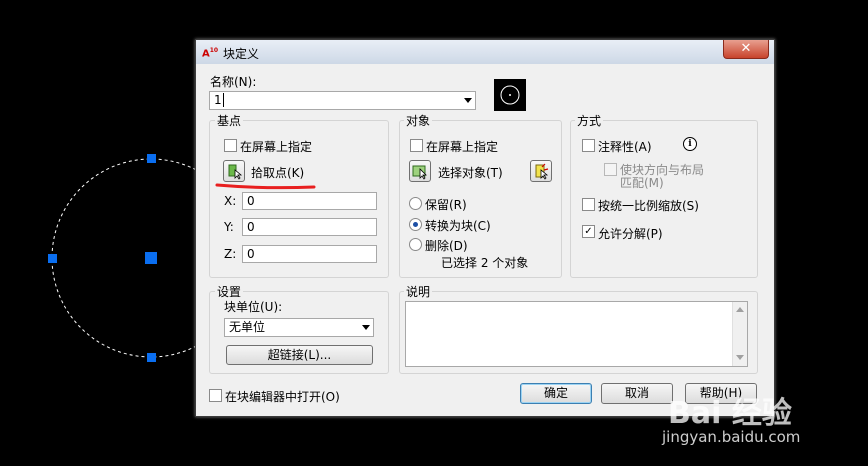  What do you see at coordinates (589, 120) in the screenshot?
I see `behavior-title: 方式` at bounding box center [589, 120].